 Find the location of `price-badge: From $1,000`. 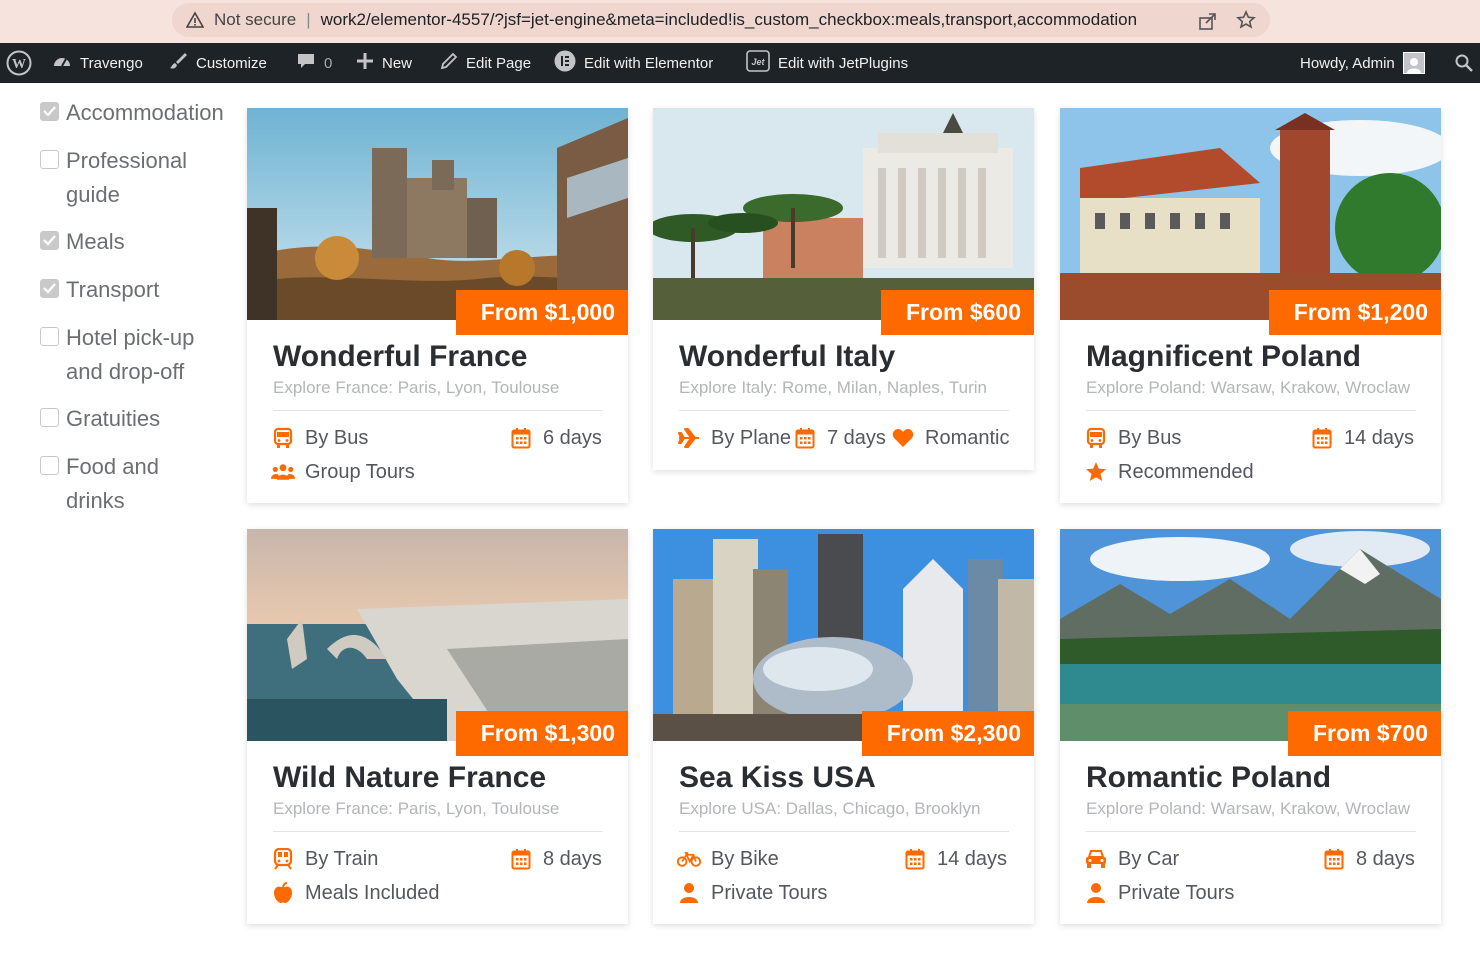

price-badge: From $1,000 is located at coordinates (541, 312).